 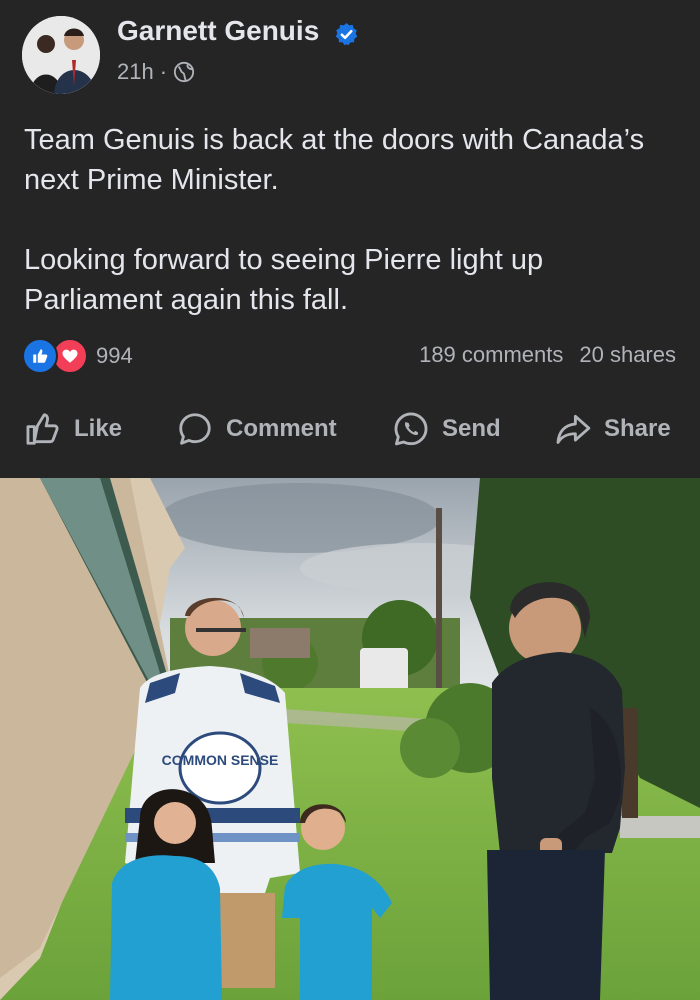 What do you see at coordinates (77, 356) in the screenshot?
I see `reactions-summary: 994` at bounding box center [77, 356].